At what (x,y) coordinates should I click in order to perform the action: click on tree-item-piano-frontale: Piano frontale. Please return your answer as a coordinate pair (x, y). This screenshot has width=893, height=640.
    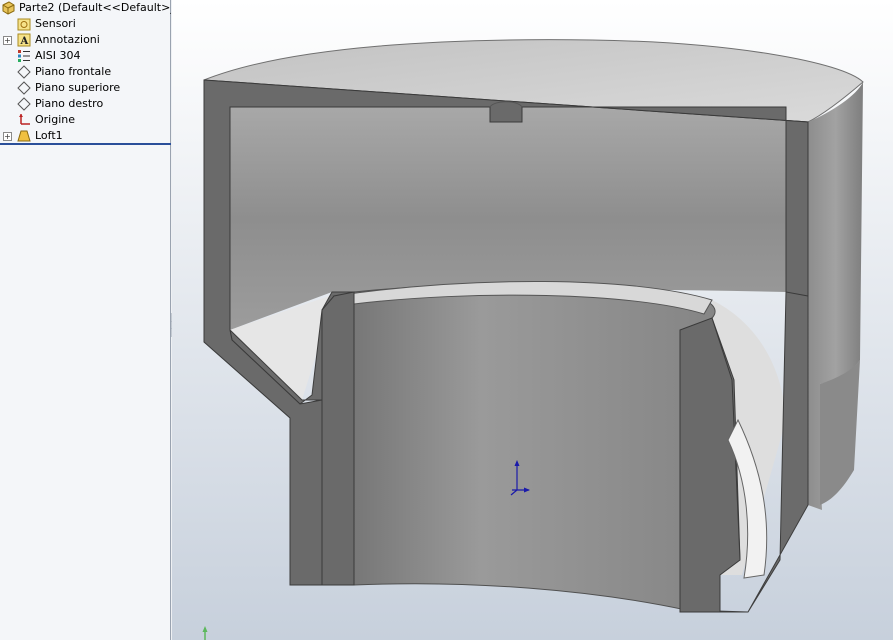
    Looking at the image, I should click on (85, 72).